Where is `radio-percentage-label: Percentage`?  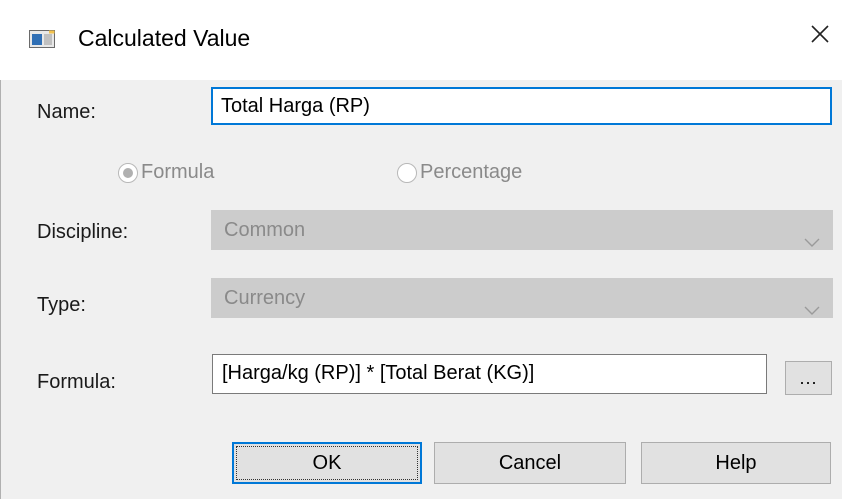
radio-percentage-label: Percentage is located at coordinates (471, 172).